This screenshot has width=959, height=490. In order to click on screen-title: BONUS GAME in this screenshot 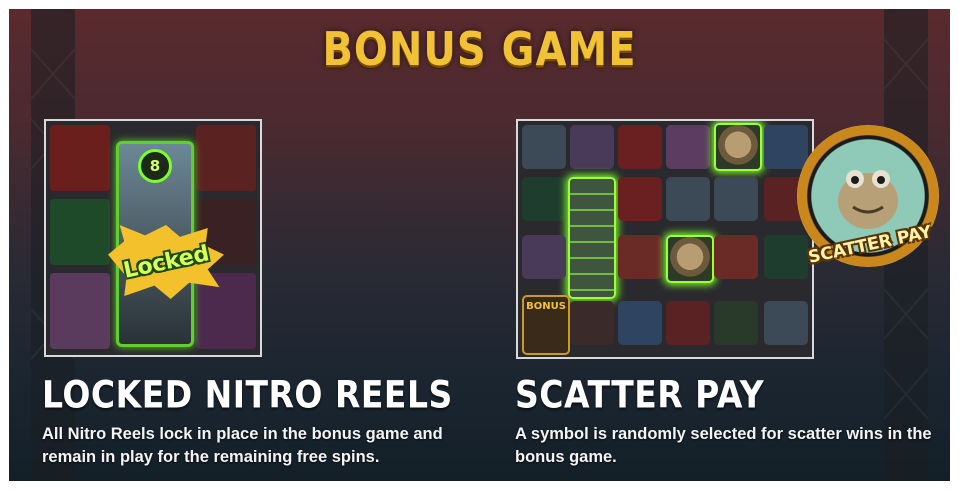, I will do `click(479, 50)`.